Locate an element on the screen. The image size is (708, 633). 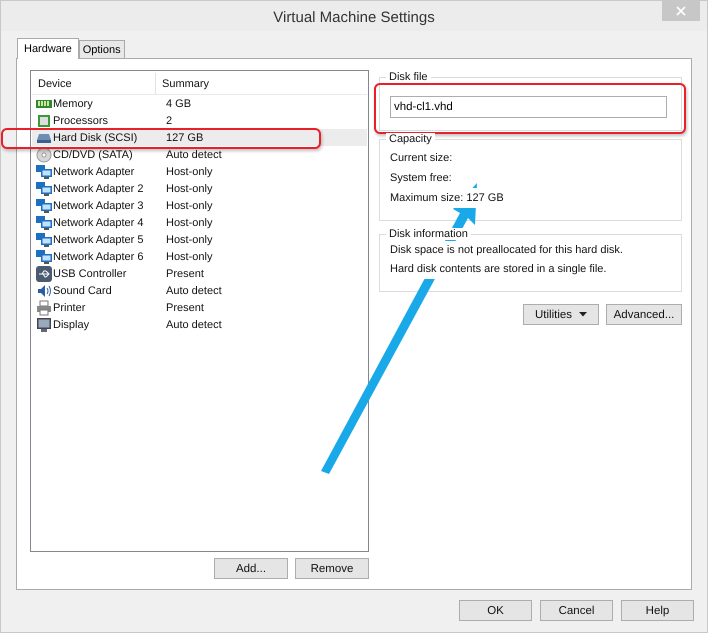
device-name: Processors is located at coordinates (80, 120).